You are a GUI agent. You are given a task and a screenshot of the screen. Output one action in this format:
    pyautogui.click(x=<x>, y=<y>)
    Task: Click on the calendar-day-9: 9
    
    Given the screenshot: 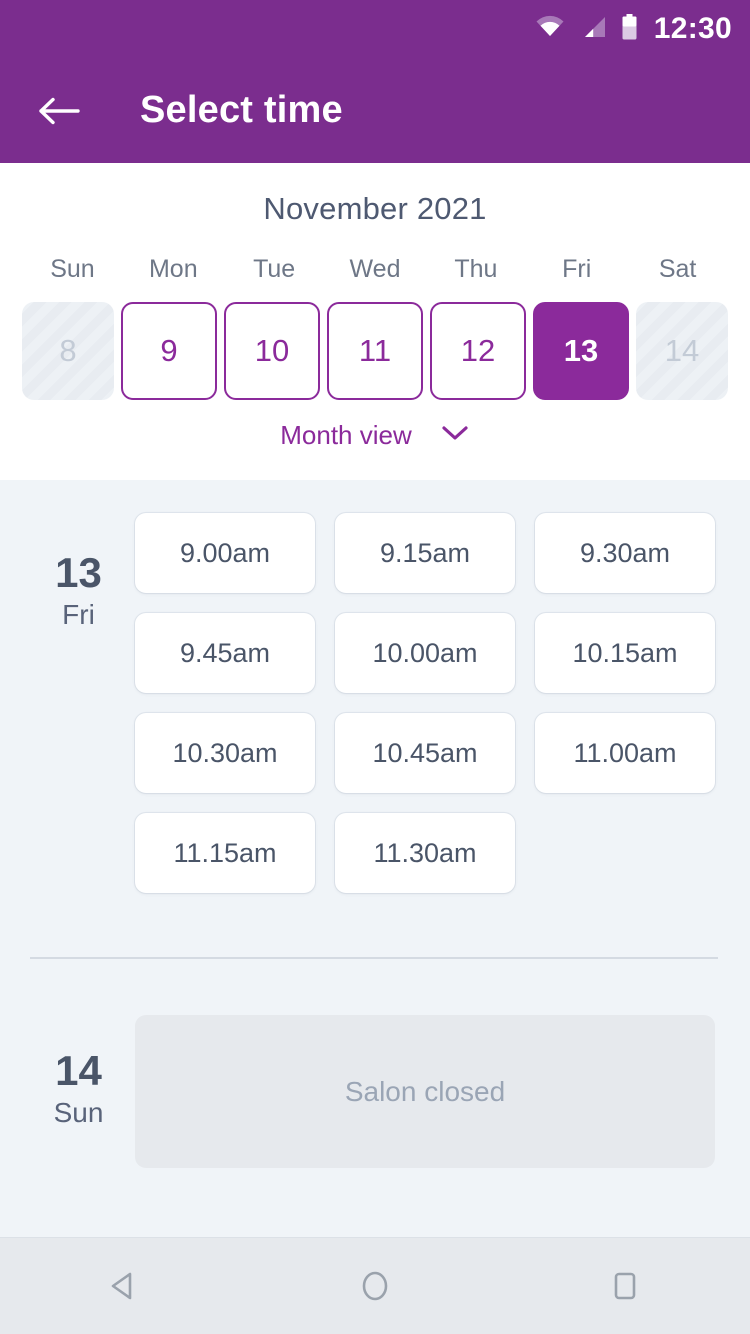 What is the action you would take?
    pyautogui.click(x=169, y=351)
    